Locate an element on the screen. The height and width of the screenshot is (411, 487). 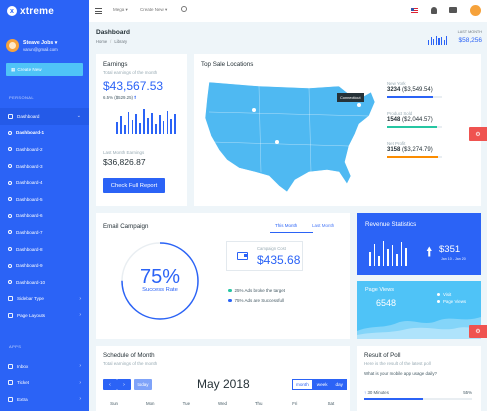
success-rate-value: 75% is located at coordinates (160, 277).